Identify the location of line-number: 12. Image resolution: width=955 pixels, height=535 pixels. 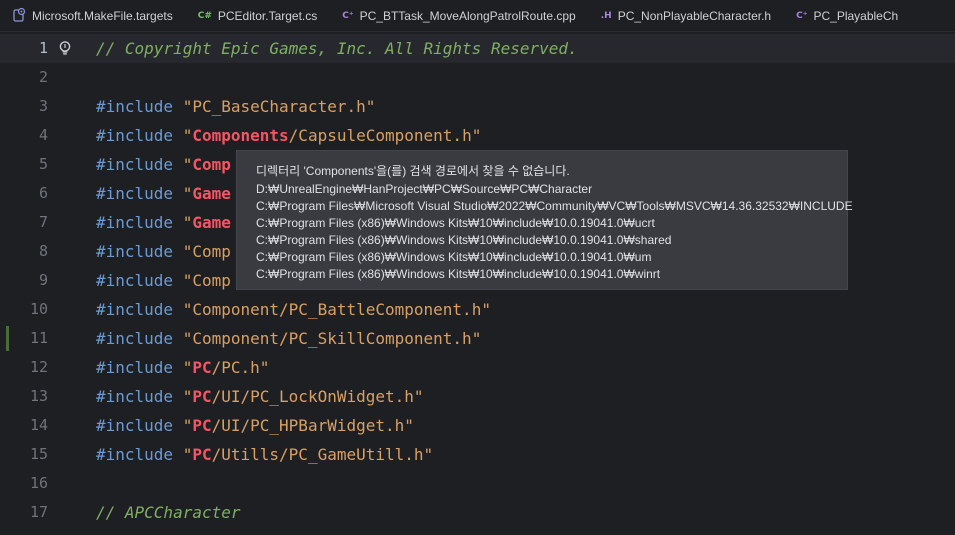
(38, 367).